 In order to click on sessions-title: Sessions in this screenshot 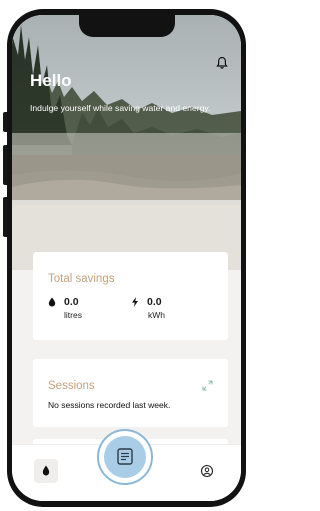, I will do `click(71, 386)`.